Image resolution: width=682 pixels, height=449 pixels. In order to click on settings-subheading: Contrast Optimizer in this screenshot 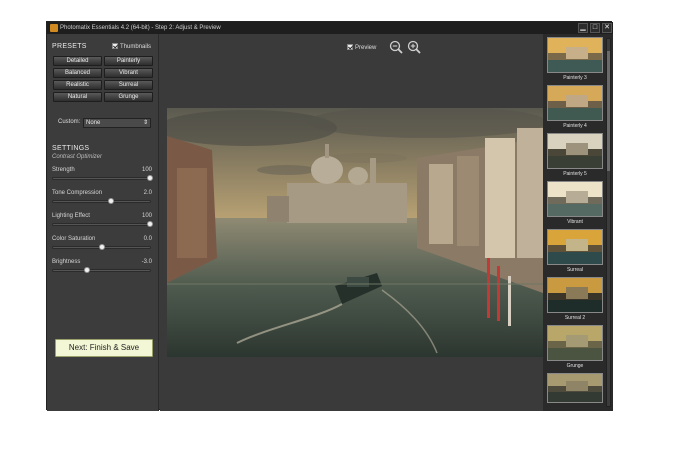, I will do `click(77, 157)`.